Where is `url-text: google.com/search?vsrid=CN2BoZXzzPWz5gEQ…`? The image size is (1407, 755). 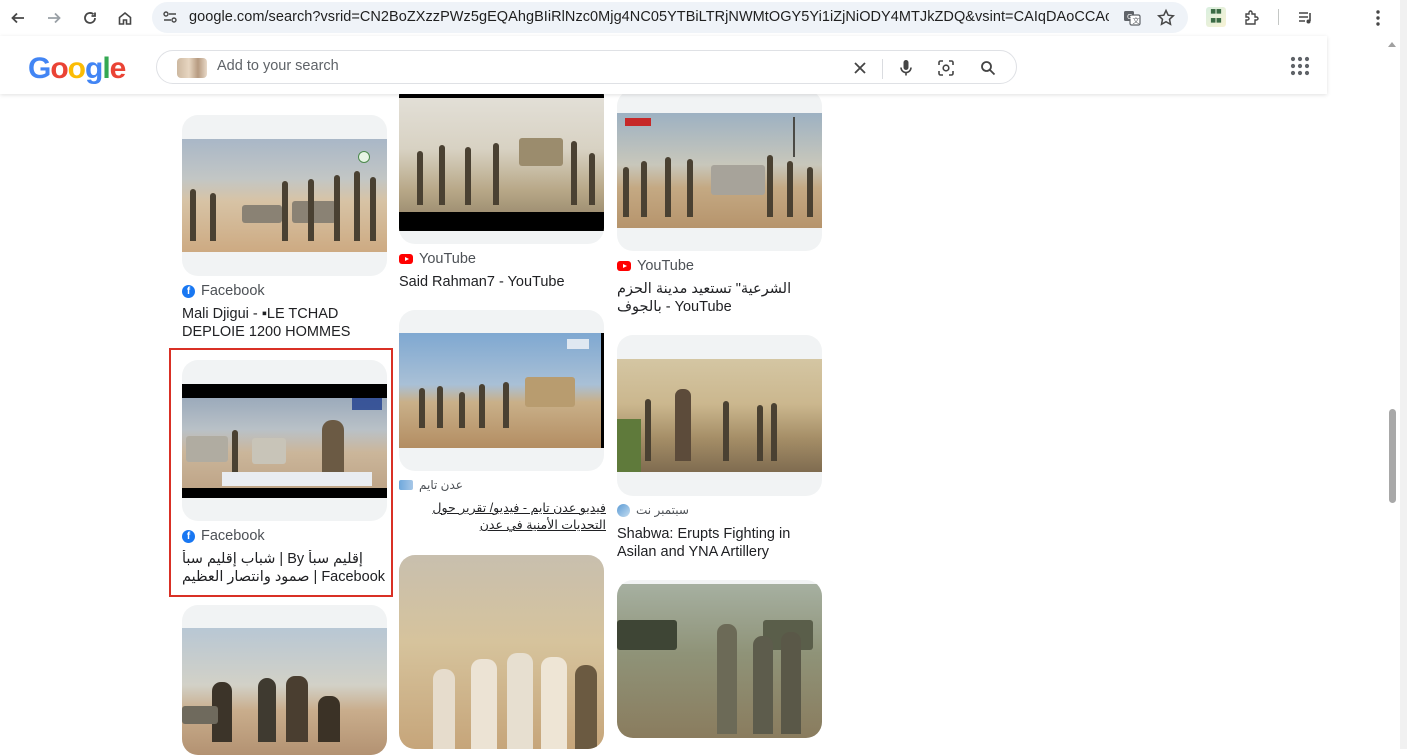 url-text: google.com/search?vsrid=CN2BoZXzzPWz5gEQ… is located at coordinates (649, 17).